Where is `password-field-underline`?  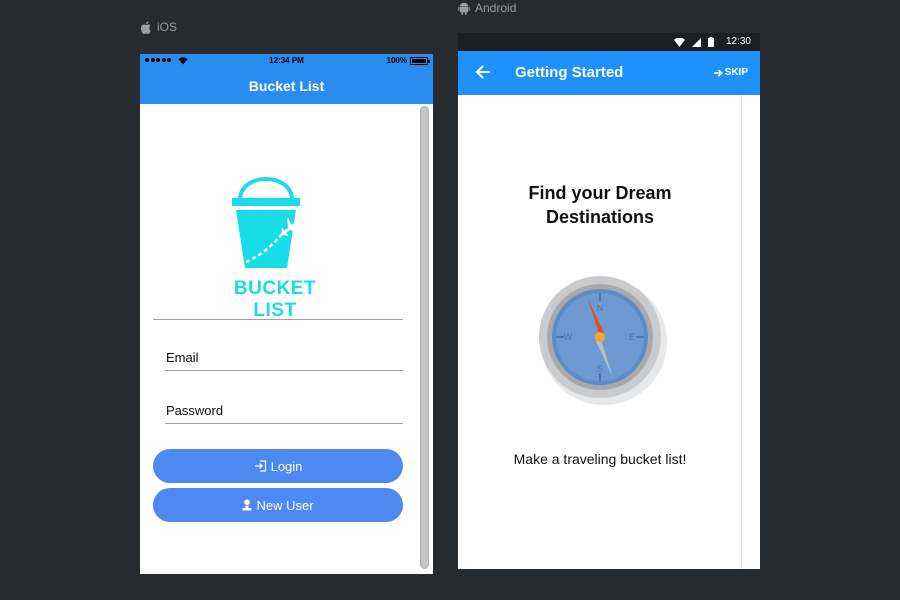 password-field-underline is located at coordinates (284, 423).